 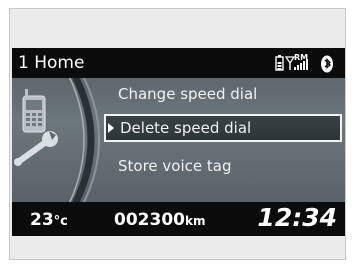 What do you see at coordinates (111, 128) in the screenshot?
I see `selection-arrow-icon` at bounding box center [111, 128].